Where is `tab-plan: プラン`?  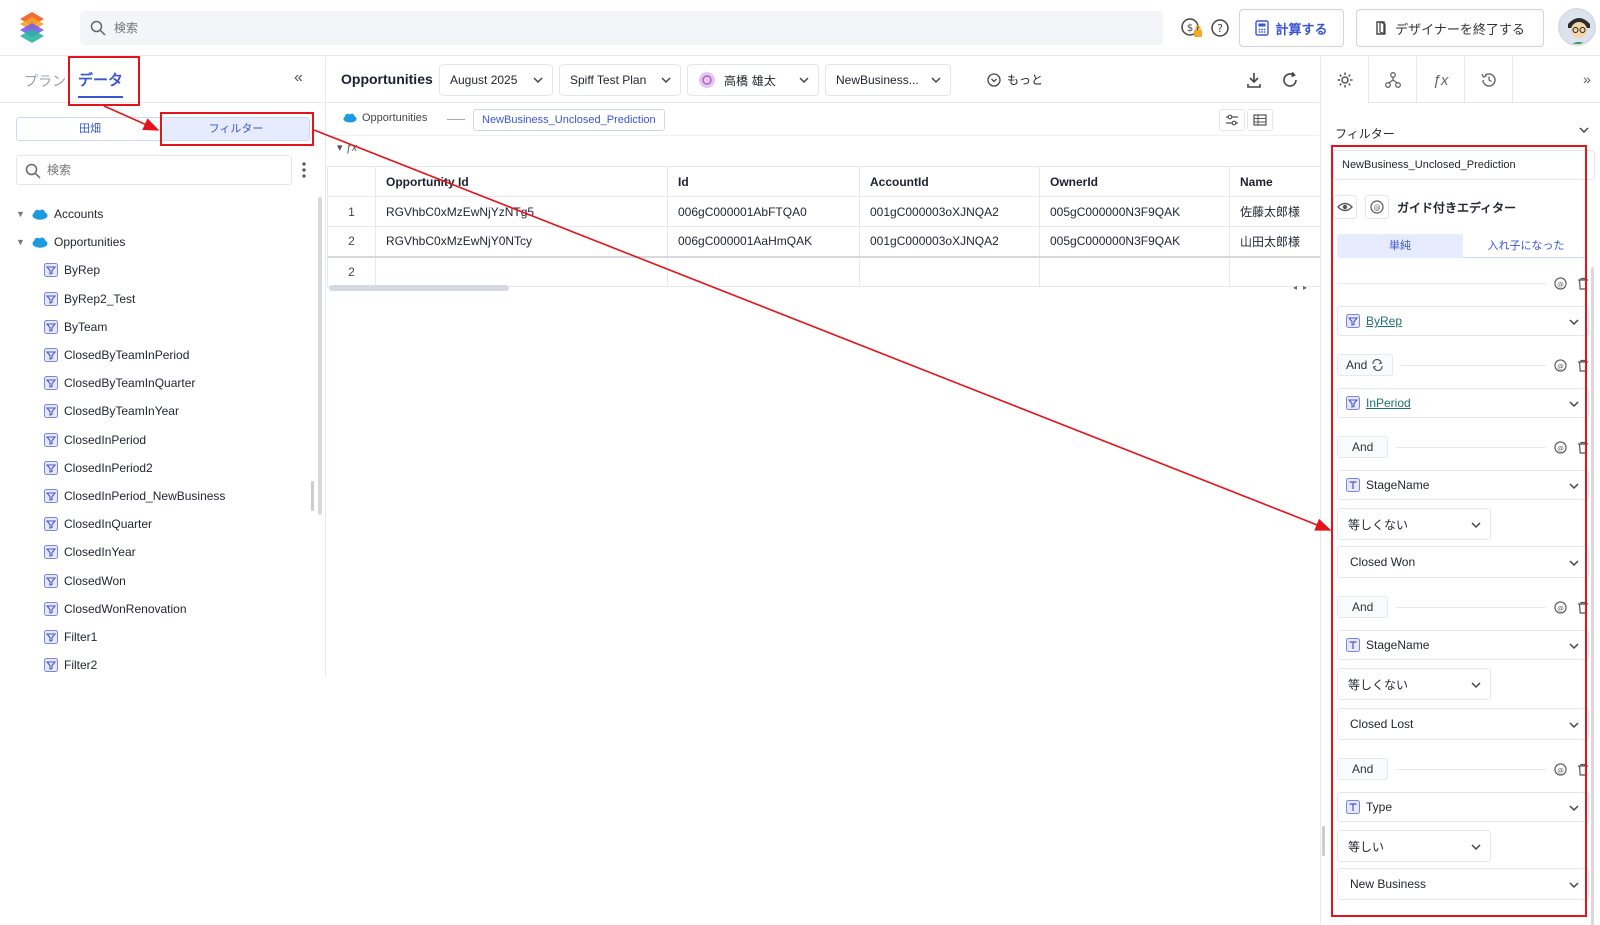
tab-plan: プラン is located at coordinates (45, 81).